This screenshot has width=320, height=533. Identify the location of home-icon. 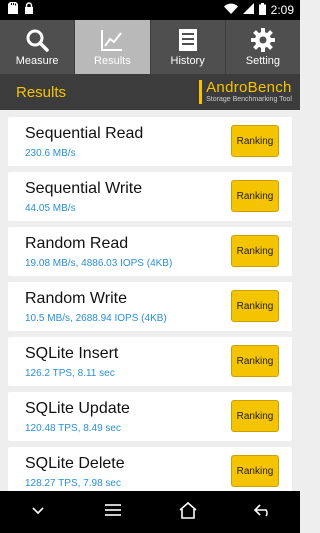
(188, 512).